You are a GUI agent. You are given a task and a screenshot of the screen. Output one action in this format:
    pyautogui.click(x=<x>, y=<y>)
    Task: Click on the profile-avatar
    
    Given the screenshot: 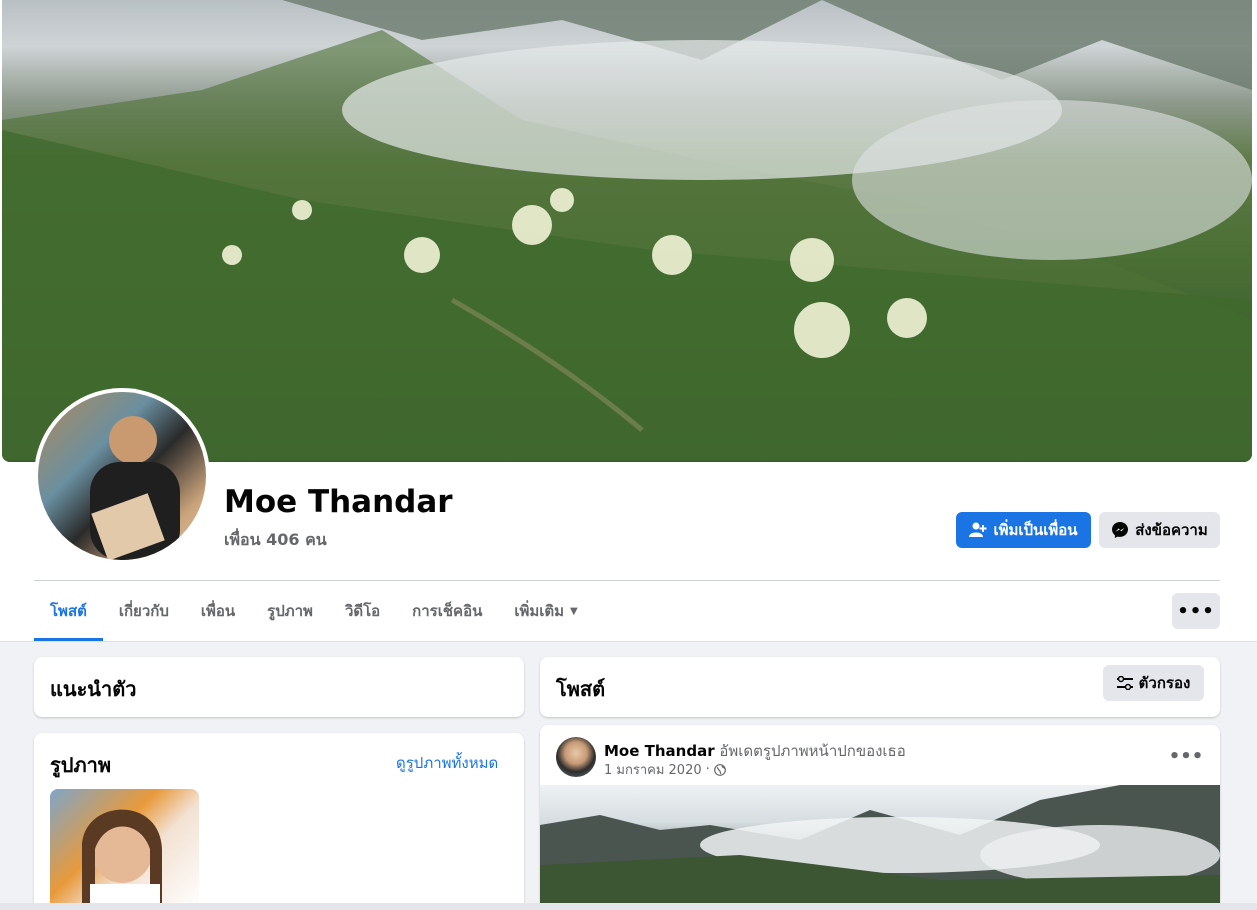 What is the action you would take?
    pyautogui.click(x=122, y=476)
    